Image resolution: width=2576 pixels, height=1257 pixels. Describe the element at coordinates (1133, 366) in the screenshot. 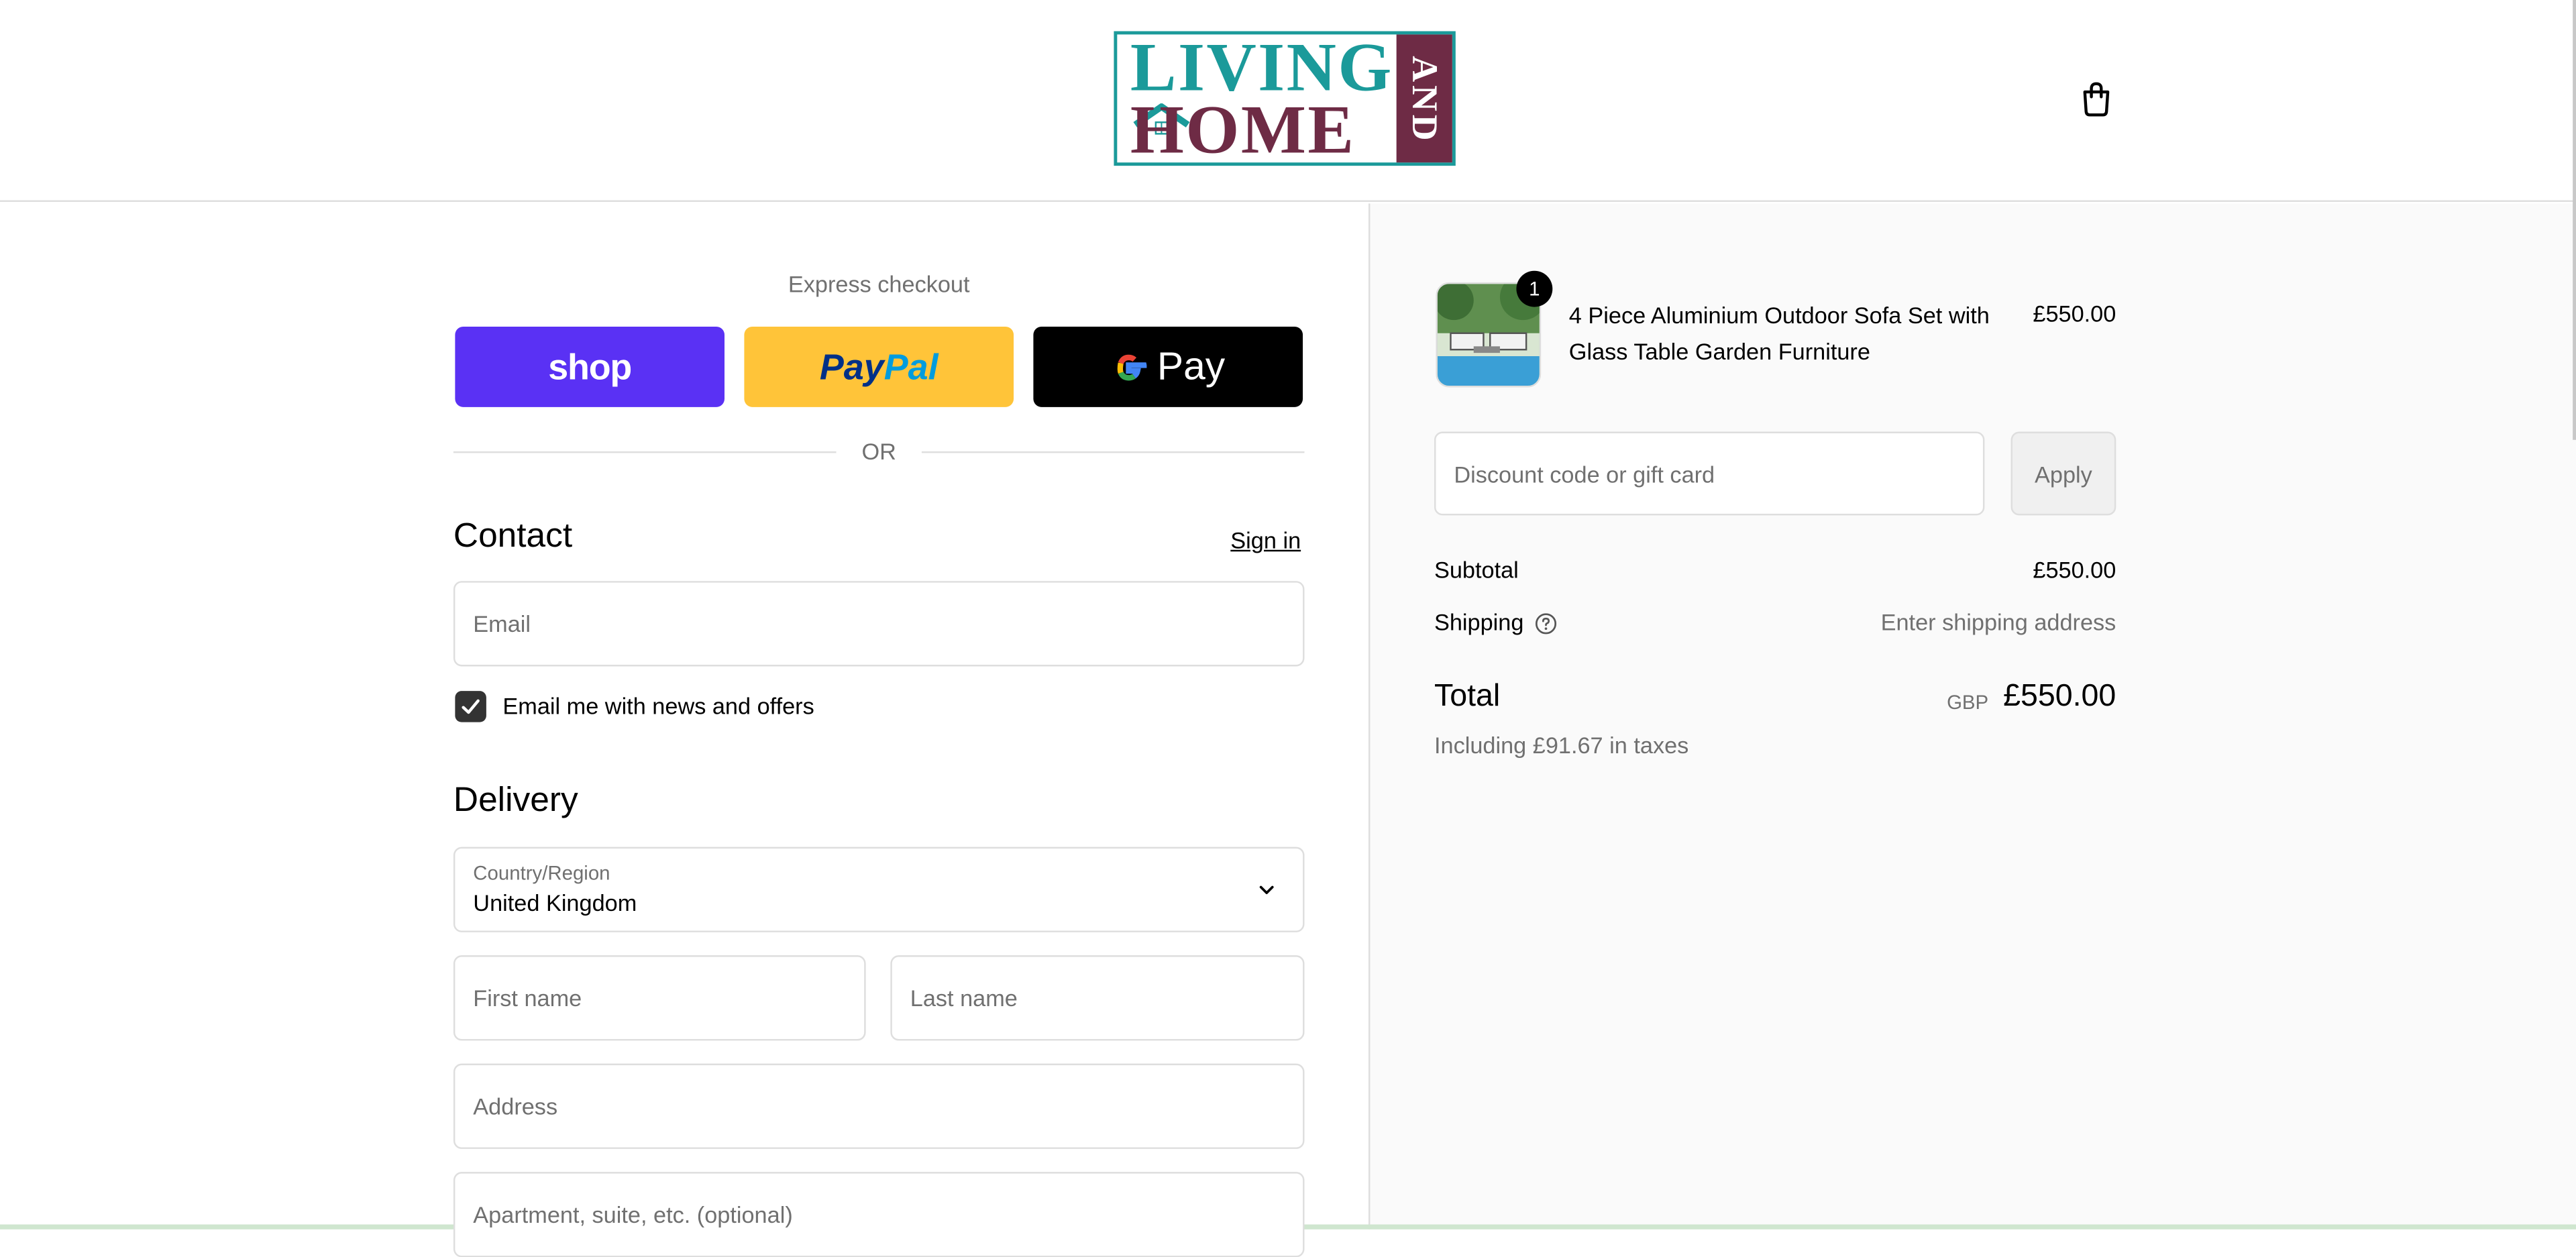

I see `google-g-icon` at that location.